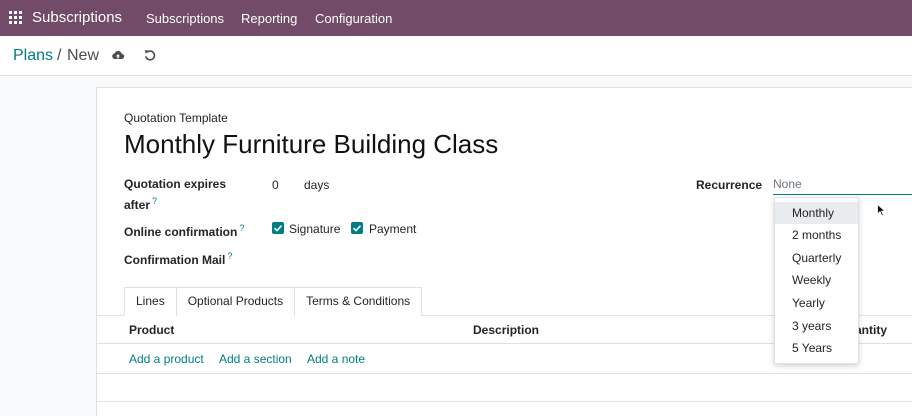 The width and height of the screenshot is (912, 416). Describe the element at coordinates (255, 359) in the screenshot. I see `add-section-link: Add a section` at that location.